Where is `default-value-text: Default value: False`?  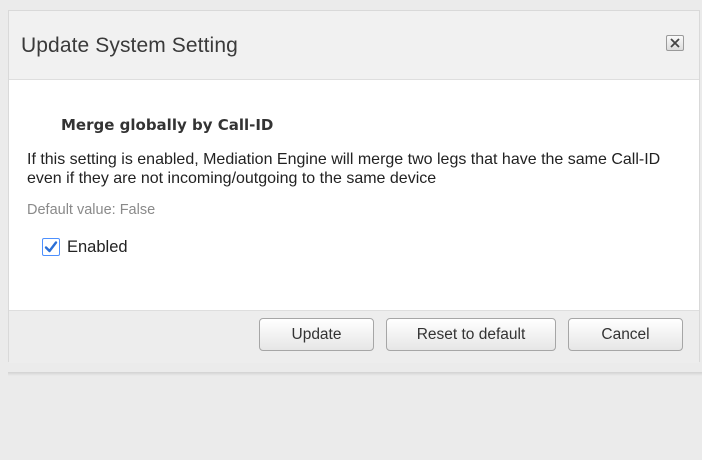 default-value-text: Default value: False is located at coordinates (91, 210).